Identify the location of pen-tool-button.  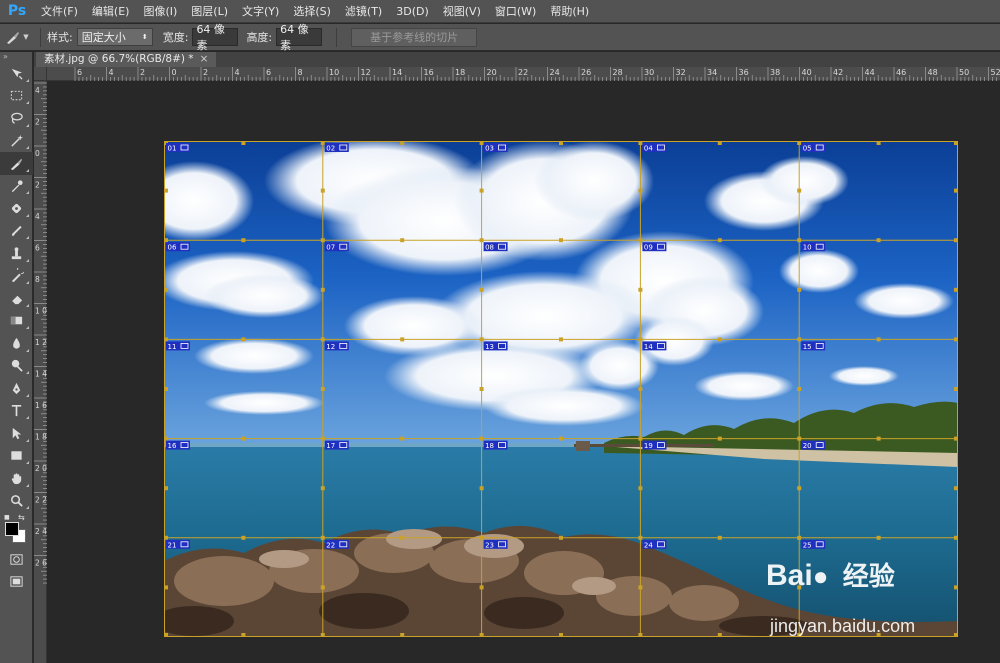
(16, 388).